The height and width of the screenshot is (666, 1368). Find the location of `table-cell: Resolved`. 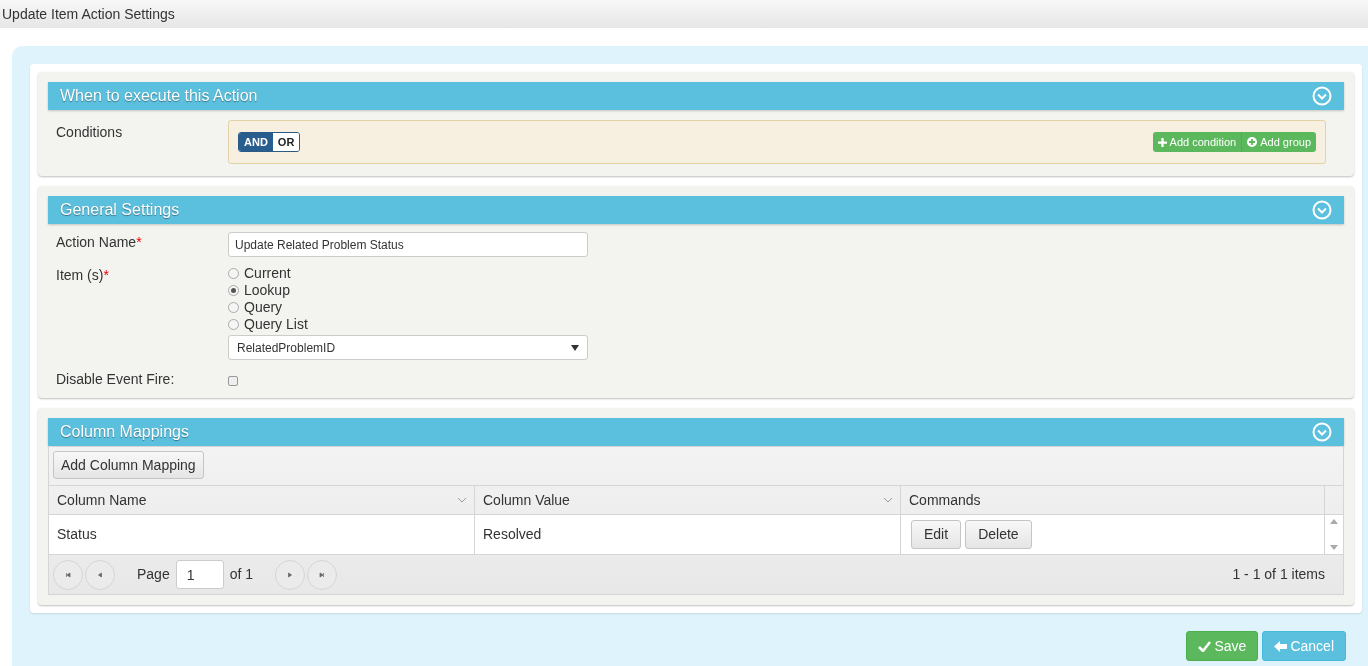

table-cell: Resolved is located at coordinates (688, 534).